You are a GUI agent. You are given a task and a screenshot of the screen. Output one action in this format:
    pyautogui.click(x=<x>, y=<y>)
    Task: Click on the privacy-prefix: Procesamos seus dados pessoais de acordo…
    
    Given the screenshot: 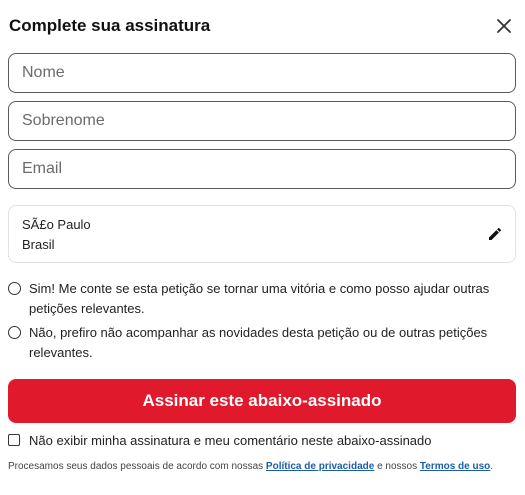 What is the action you would take?
    pyautogui.click(x=136, y=466)
    